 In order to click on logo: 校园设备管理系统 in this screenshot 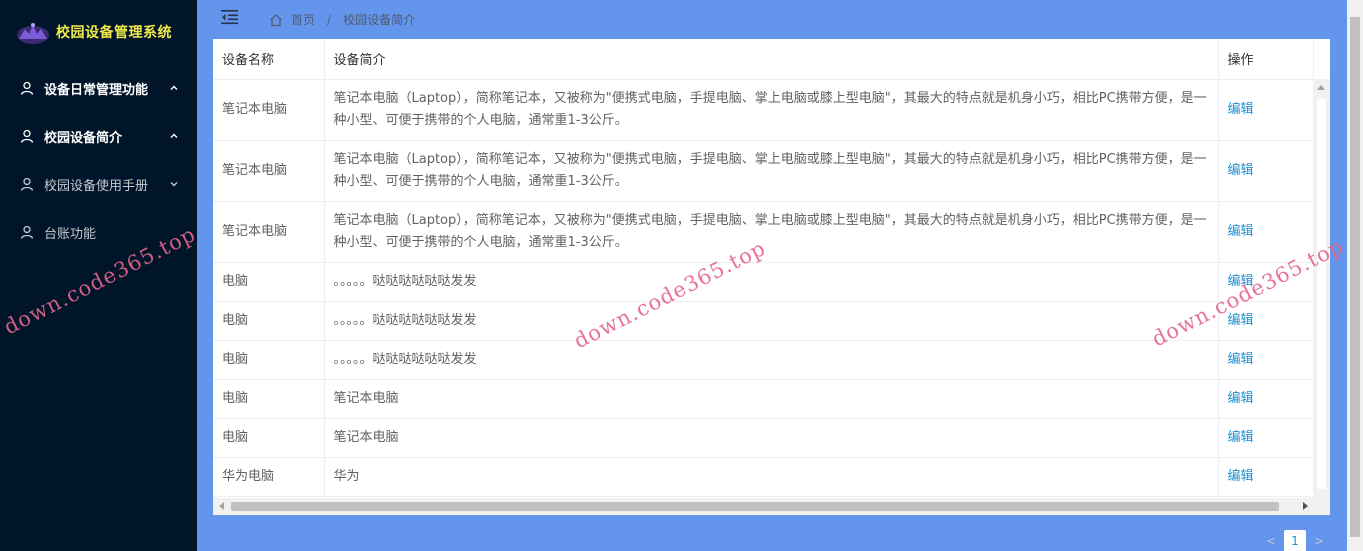, I will do `click(98, 32)`.